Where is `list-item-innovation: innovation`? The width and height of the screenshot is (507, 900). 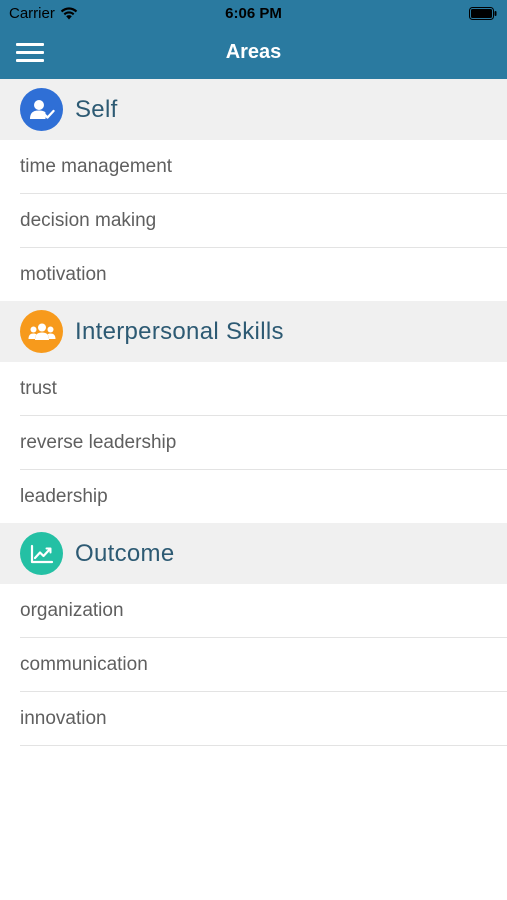 list-item-innovation: innovation is located at coordinates (263, 719).